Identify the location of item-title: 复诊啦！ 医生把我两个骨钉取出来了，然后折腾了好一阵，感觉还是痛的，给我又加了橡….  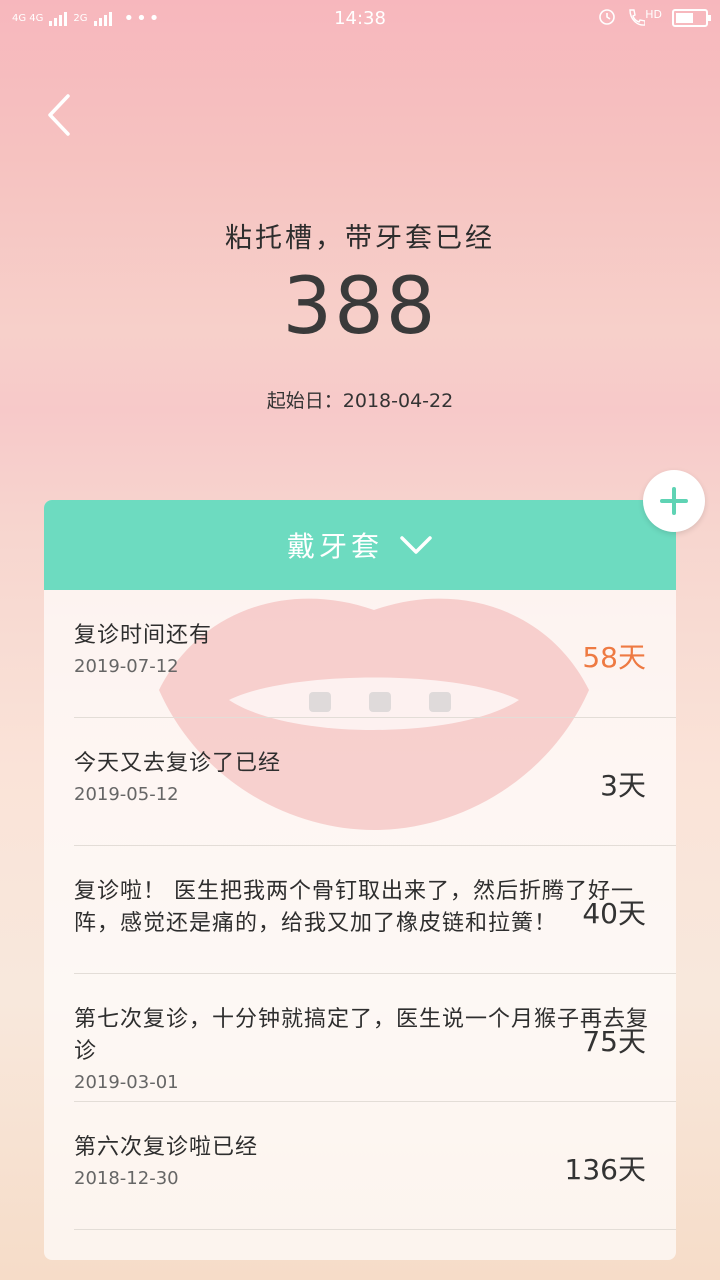
(354, 907).